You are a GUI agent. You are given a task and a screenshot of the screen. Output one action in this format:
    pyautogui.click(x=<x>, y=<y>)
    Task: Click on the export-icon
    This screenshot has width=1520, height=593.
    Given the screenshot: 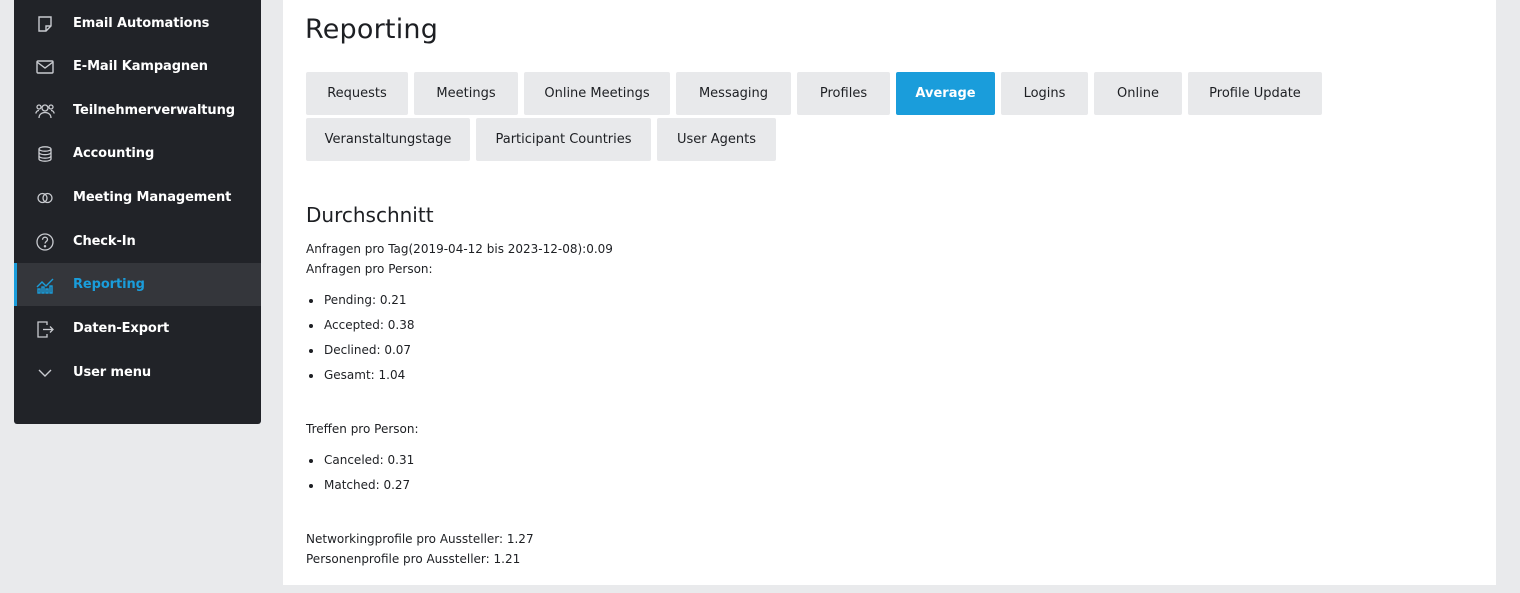 What is the action you would take?
    pyautogui.click(x=45, y=329)
    